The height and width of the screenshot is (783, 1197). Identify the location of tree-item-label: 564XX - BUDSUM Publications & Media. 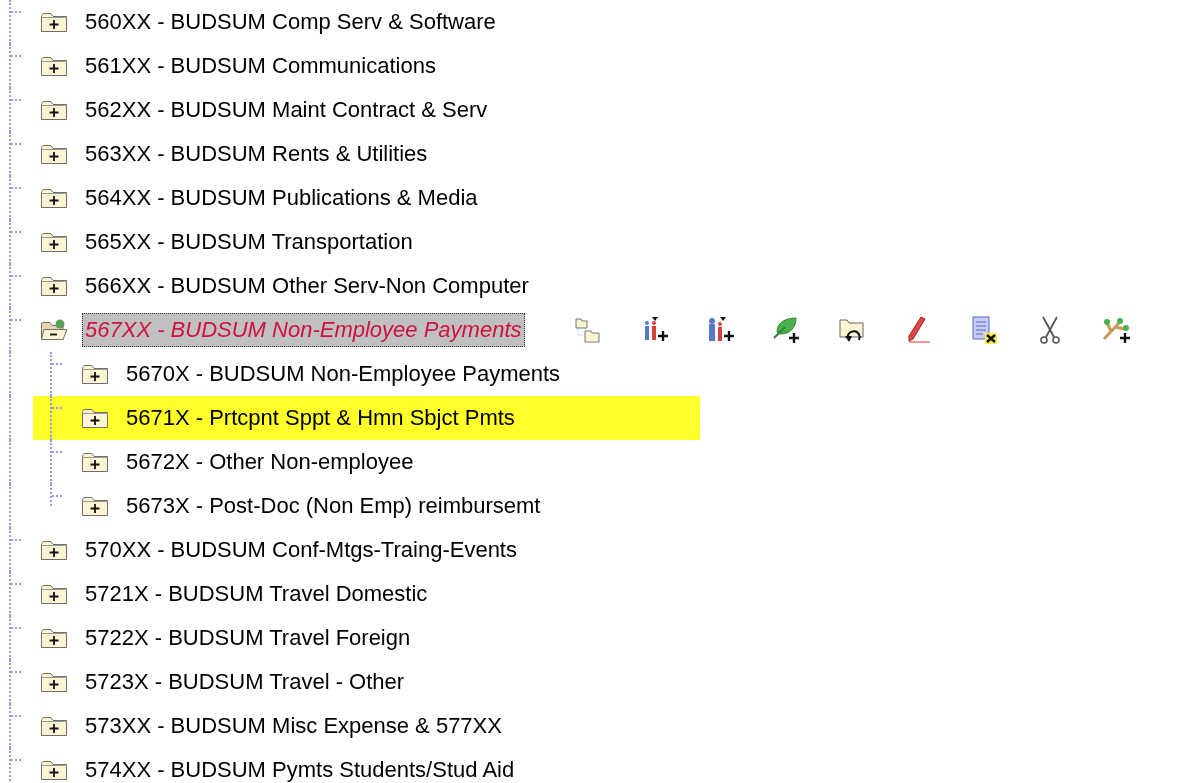
(281, 198).